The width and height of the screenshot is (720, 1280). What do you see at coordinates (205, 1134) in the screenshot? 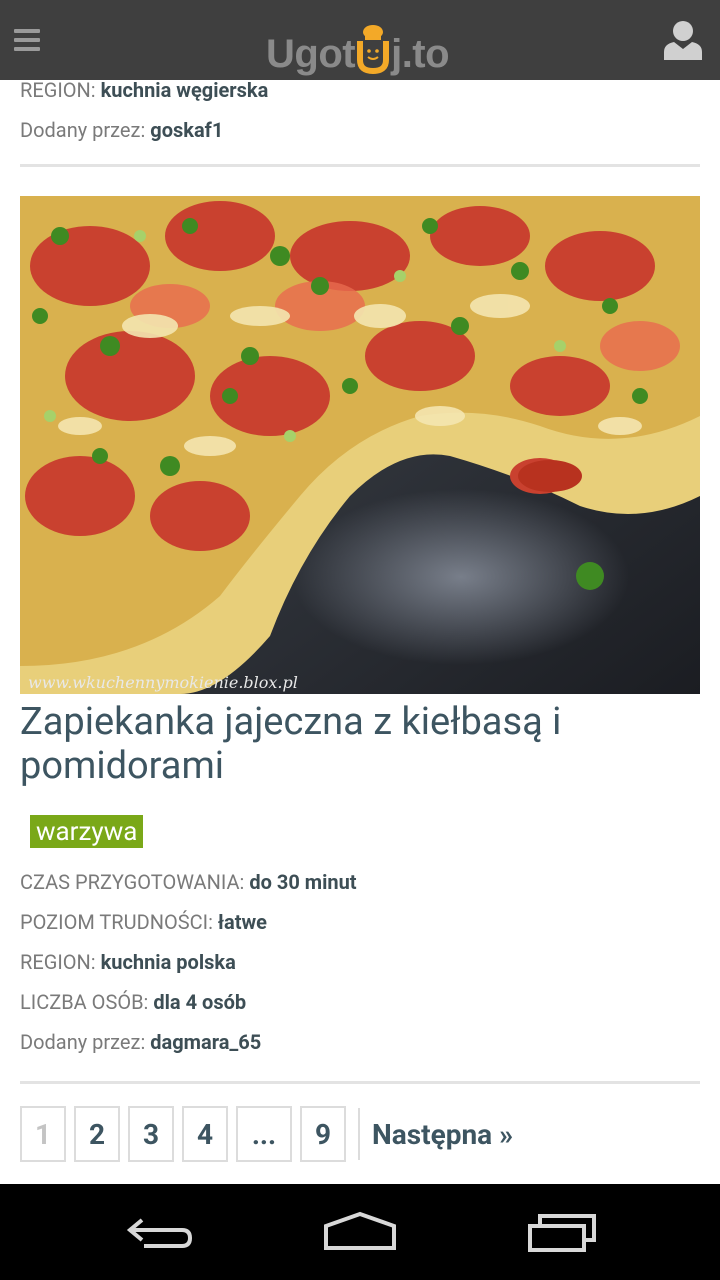
I see `page-4-button: 4` at bounding box center [205, 1134].